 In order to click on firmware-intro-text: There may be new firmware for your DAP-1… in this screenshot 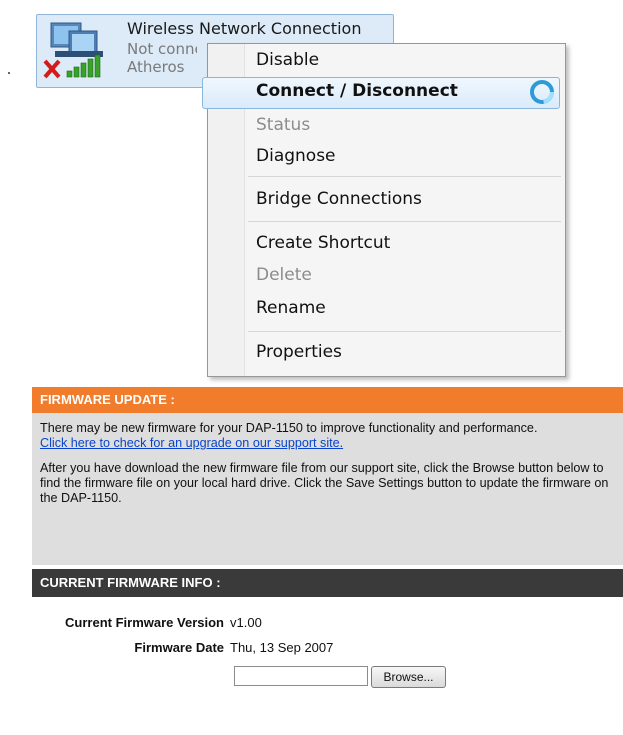, I will do `click(289, 428)`.